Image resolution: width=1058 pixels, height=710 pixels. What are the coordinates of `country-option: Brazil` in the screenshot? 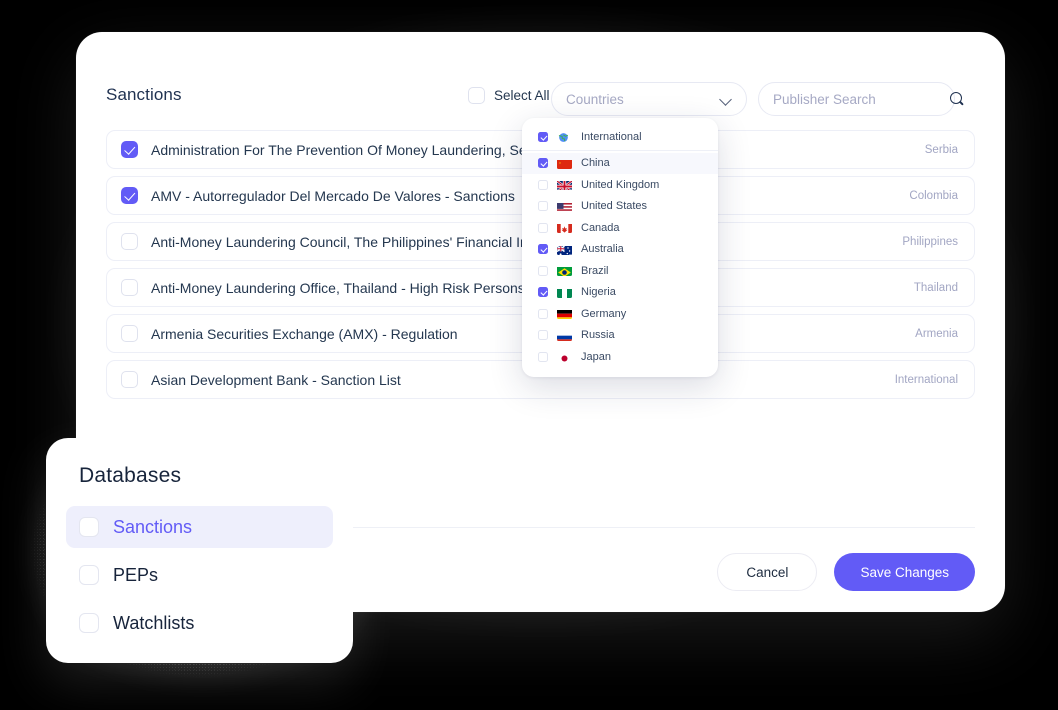 It's located at (620, 271).